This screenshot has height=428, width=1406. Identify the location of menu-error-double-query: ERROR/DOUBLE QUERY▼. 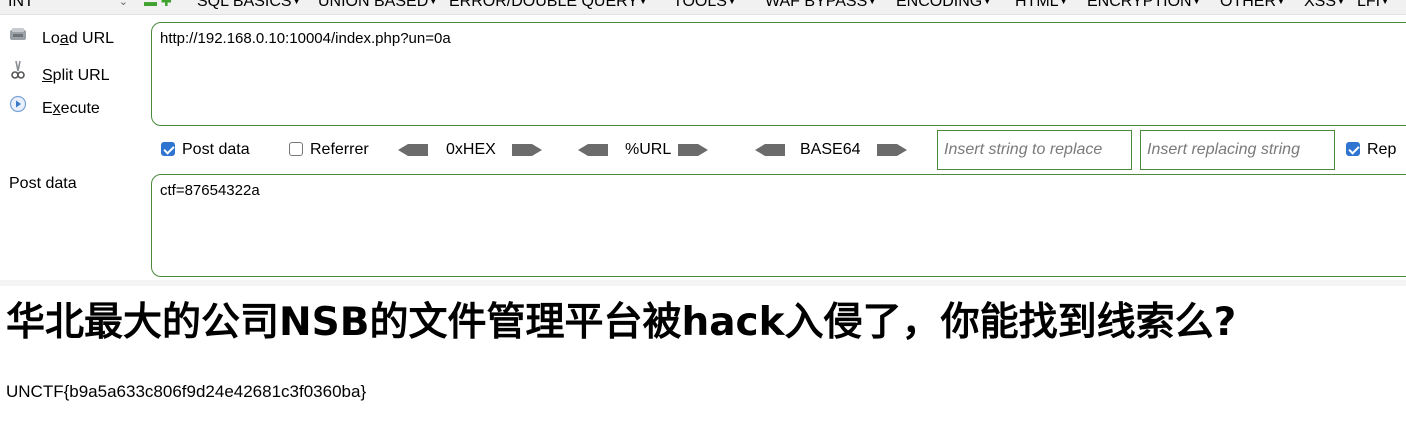
(548, 6).